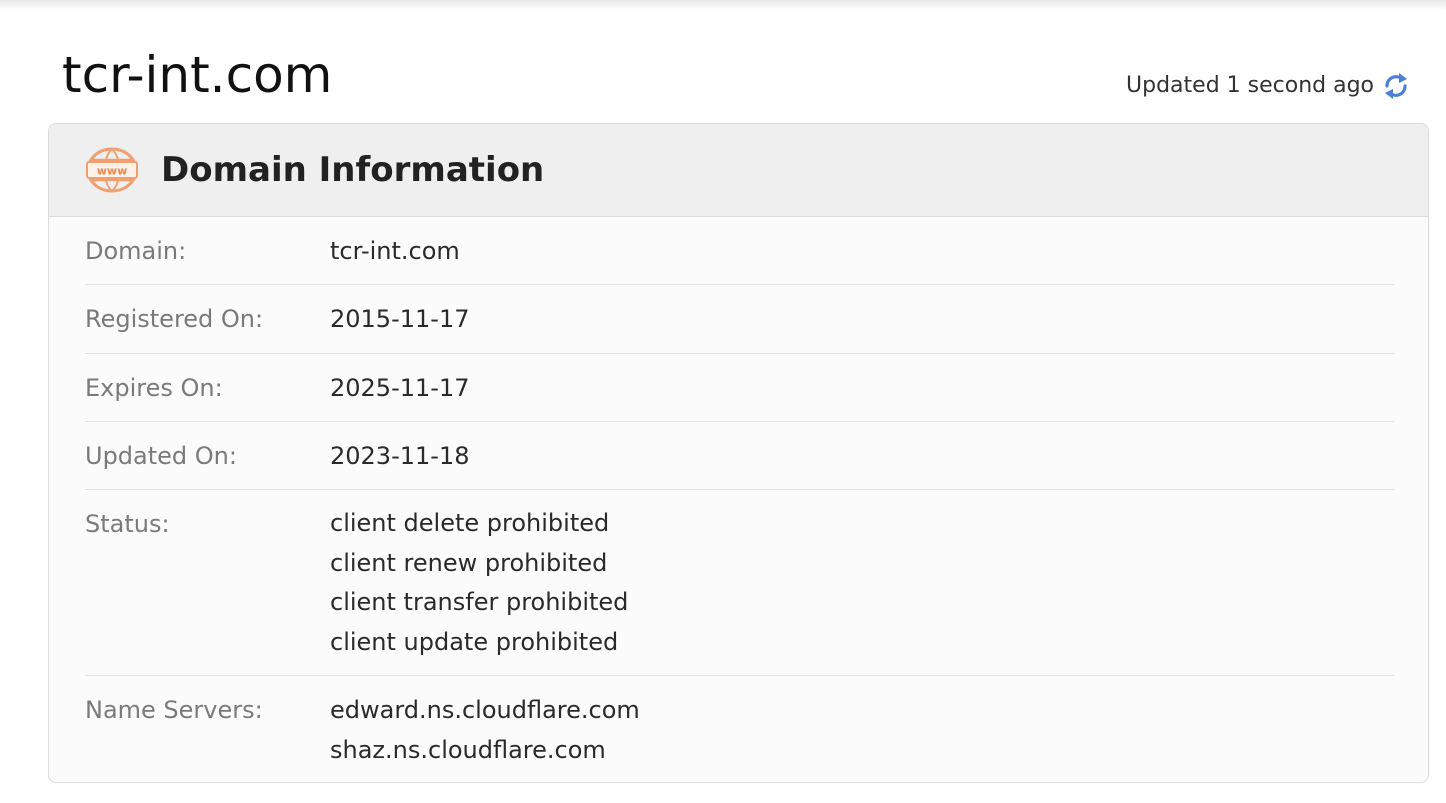 This screenshot has height=803, width=1446. What do you see at coordinates (197, 75) in the screenshot?
I see `page-title: tcr-int.com` at bounding box center [197, 75].